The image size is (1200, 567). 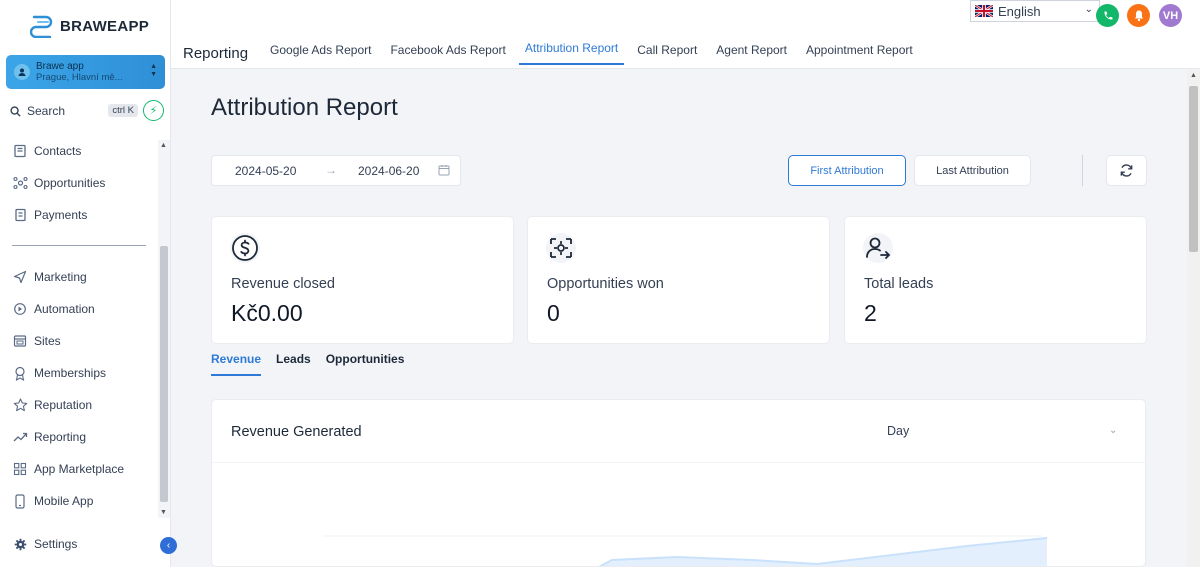 I want to click on account-switcher: Brawe app Prague, Hlavní mě... ▲ ▼, so click(x=85, y=72).